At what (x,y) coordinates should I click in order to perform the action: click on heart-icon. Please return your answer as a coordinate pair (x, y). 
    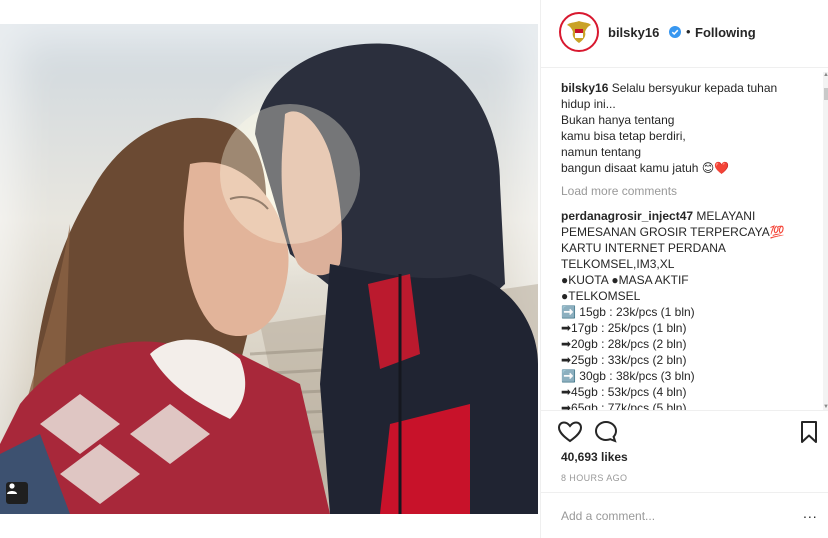
    Looking at the image, I should click on (570, 432).